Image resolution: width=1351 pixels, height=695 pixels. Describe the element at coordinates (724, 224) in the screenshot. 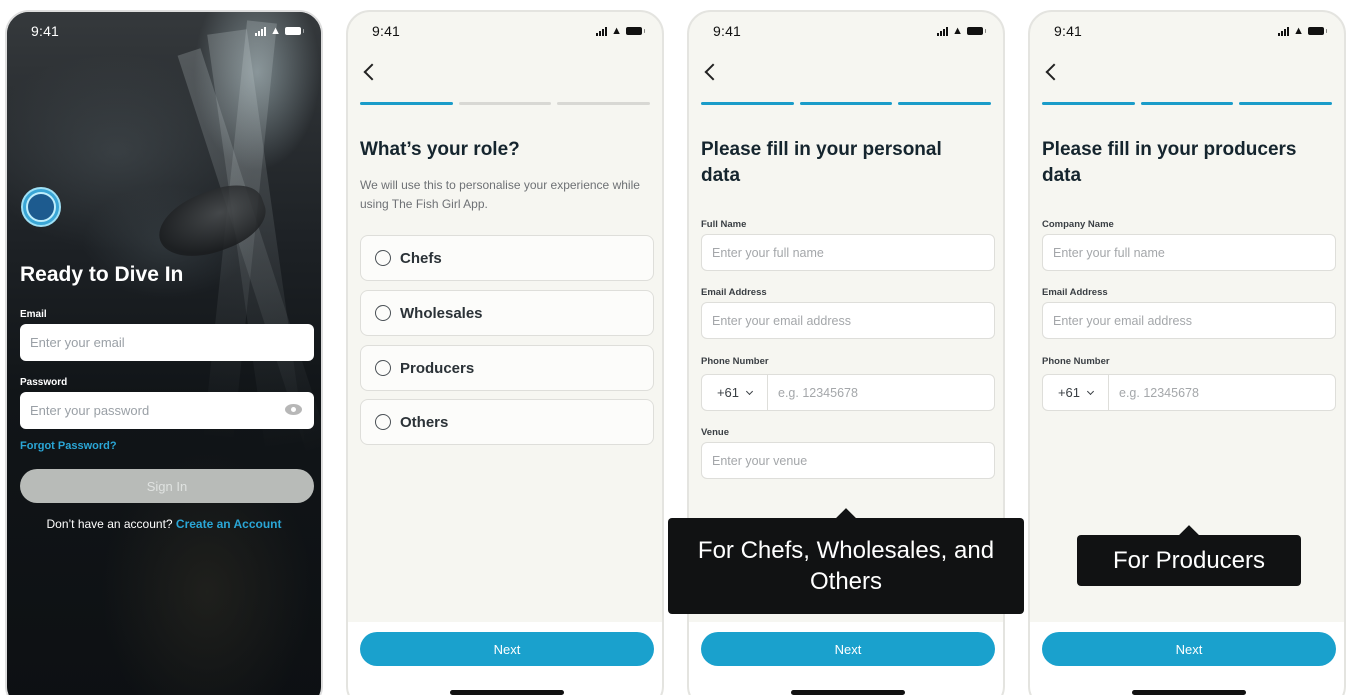

I see `full-name-label: Full Name` at that location.